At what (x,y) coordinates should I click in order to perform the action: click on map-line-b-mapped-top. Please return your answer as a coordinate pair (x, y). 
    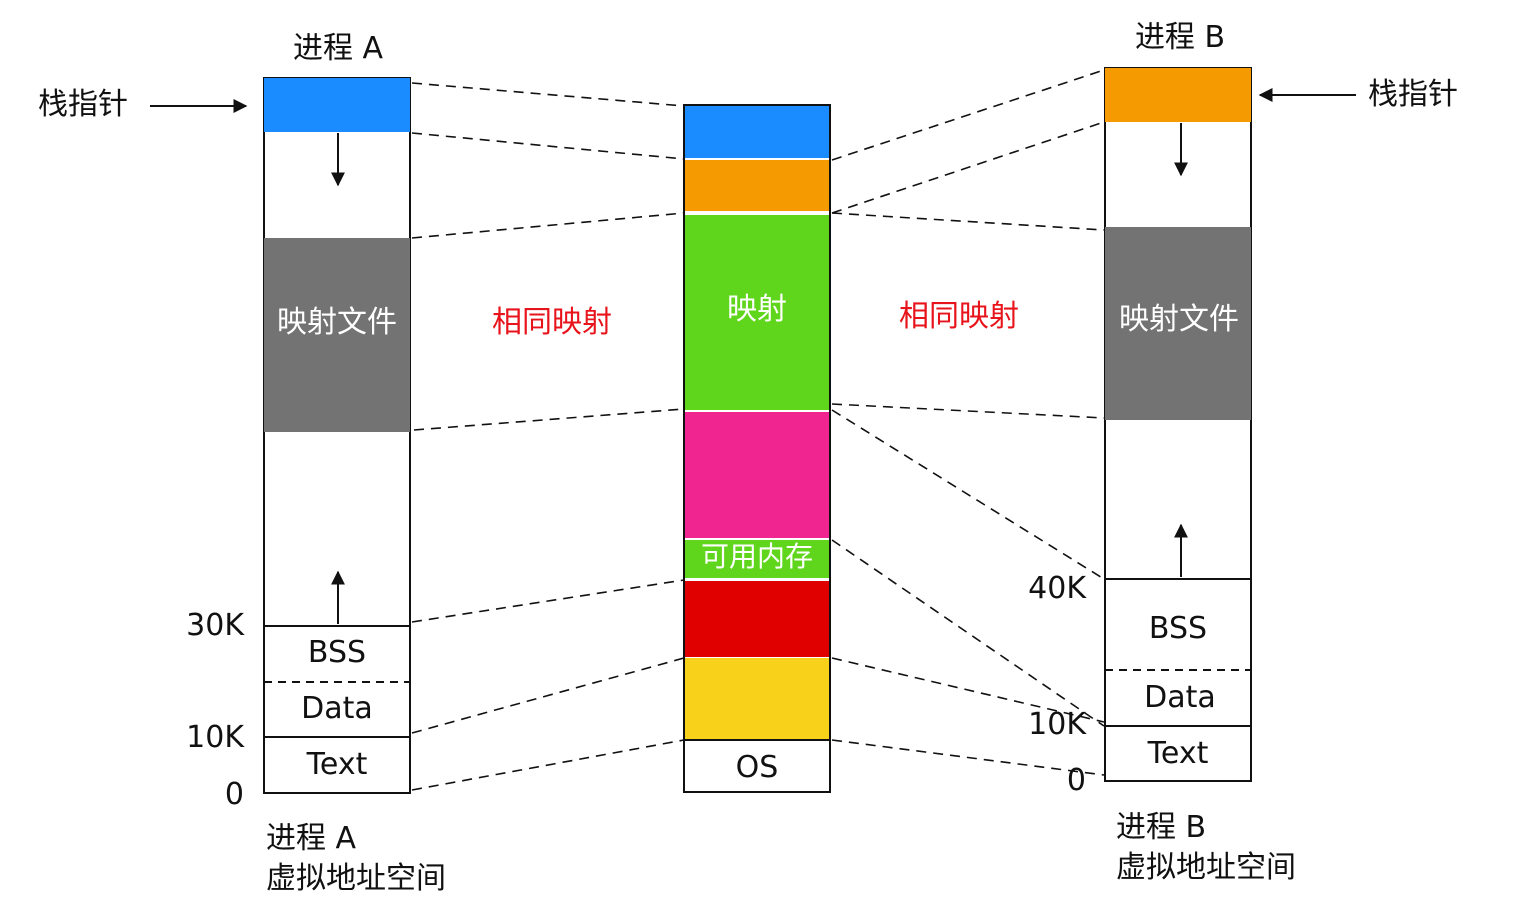
    Looking at the image, I should click on (968, 221).